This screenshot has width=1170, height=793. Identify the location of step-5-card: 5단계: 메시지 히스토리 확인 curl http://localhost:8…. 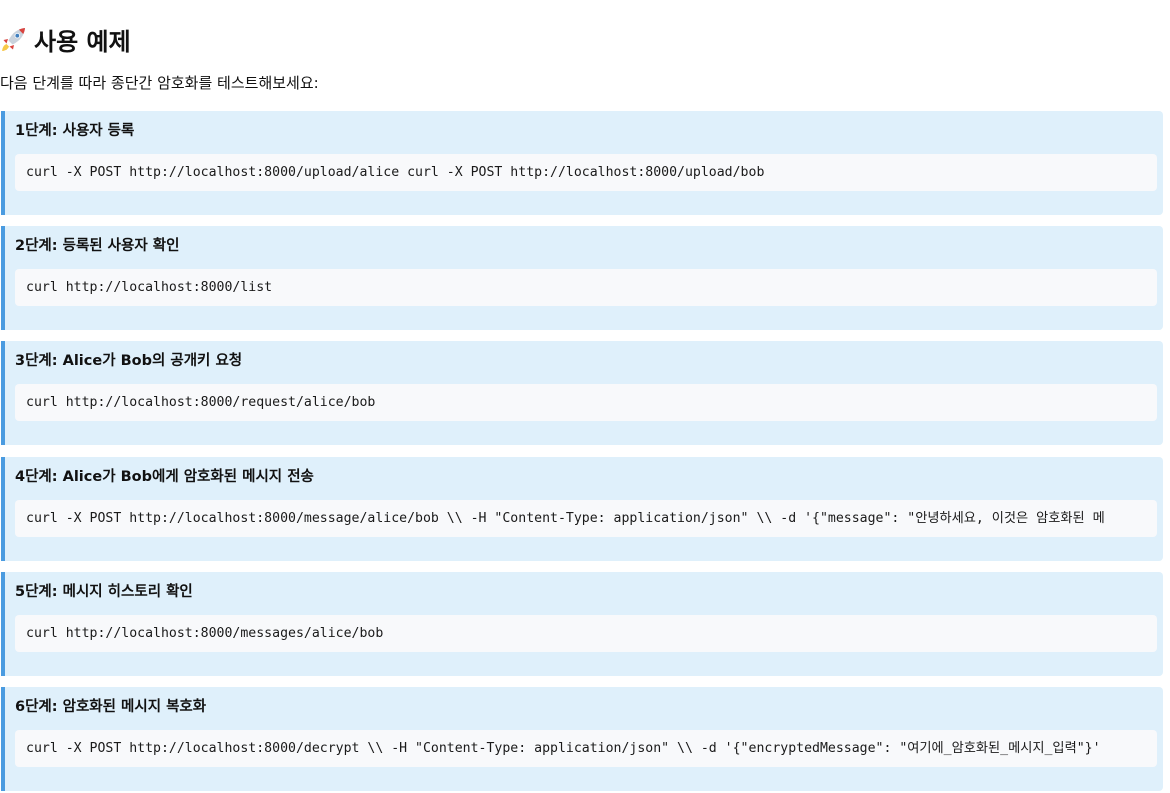
(582, 624).